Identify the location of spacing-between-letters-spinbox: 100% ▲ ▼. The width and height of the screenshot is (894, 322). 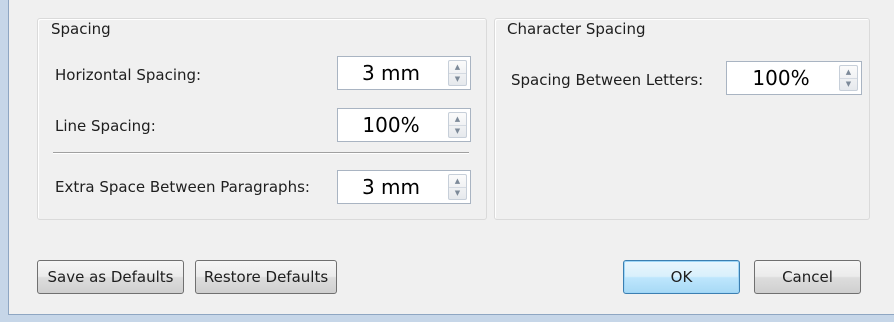
(794, 78).